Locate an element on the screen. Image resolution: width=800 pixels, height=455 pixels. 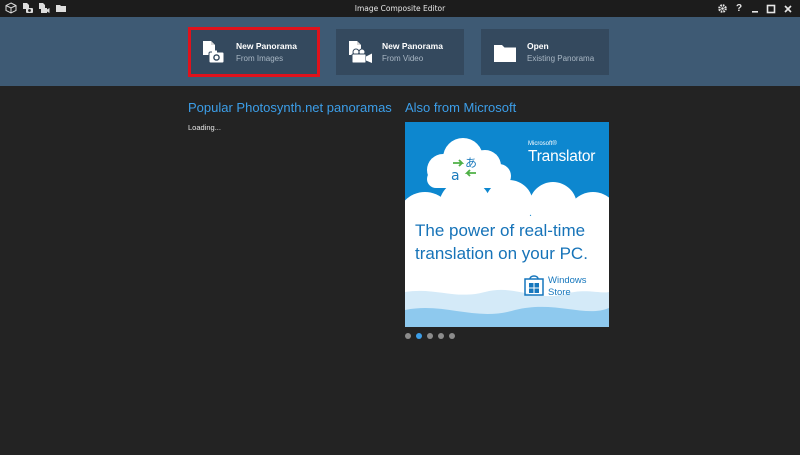
settings-icon is located at coordinates (722, 8).